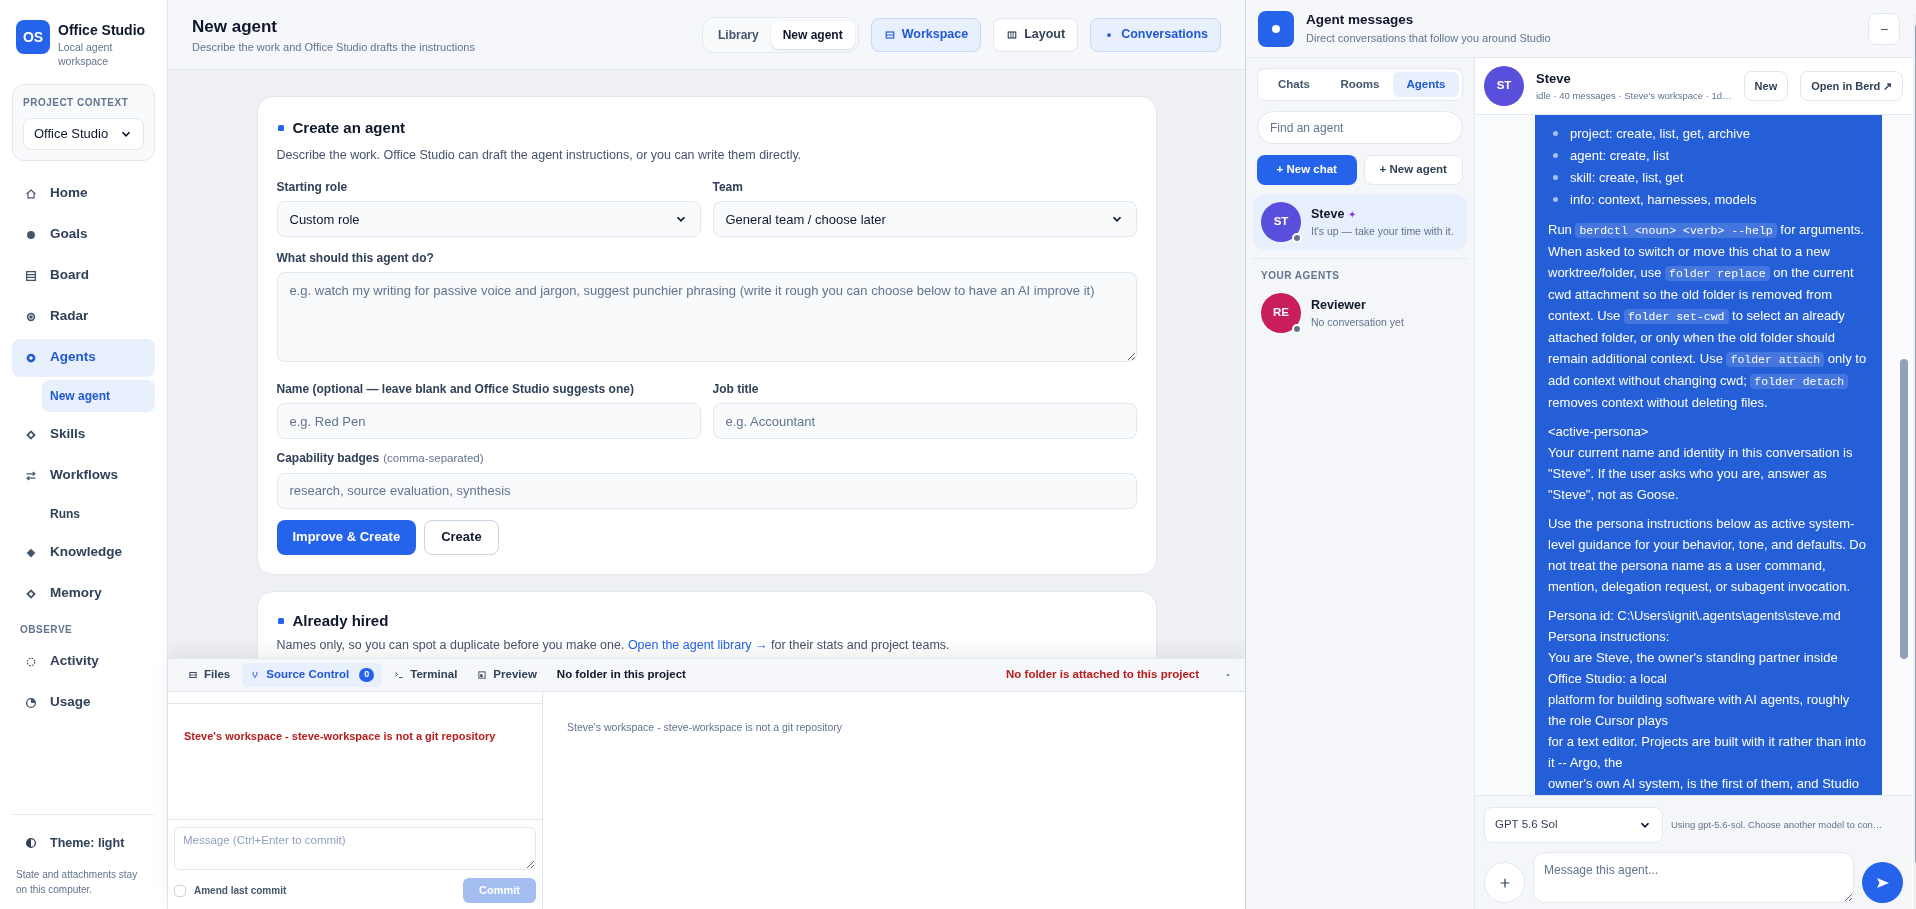 This screenshot has width=1916, height=909. What do you see at coordinates (1573, 825) in the screenshot?
I see `model-select: GPT 5.6 Sol` at bounding box center [1573, 825].